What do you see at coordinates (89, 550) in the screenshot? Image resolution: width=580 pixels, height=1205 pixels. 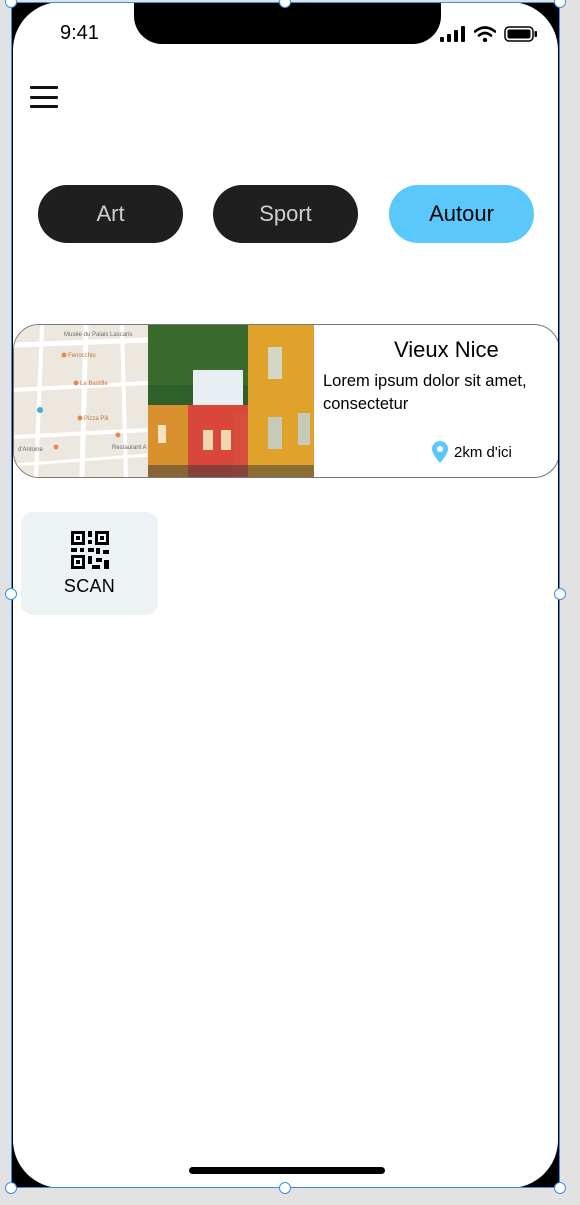 I see `qr-code-icon` at bounding box center [89, 550].